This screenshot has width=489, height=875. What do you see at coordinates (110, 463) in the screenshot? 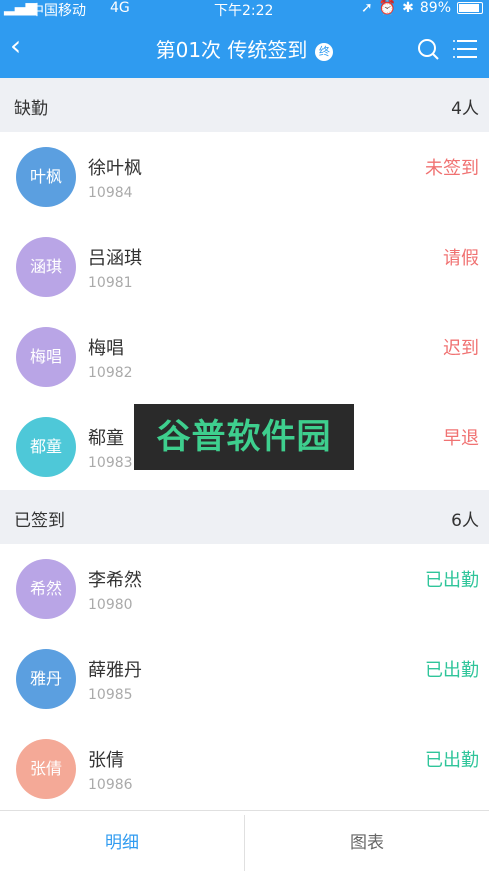
I see `student-id: 10983` at bounding box center [110, 463].